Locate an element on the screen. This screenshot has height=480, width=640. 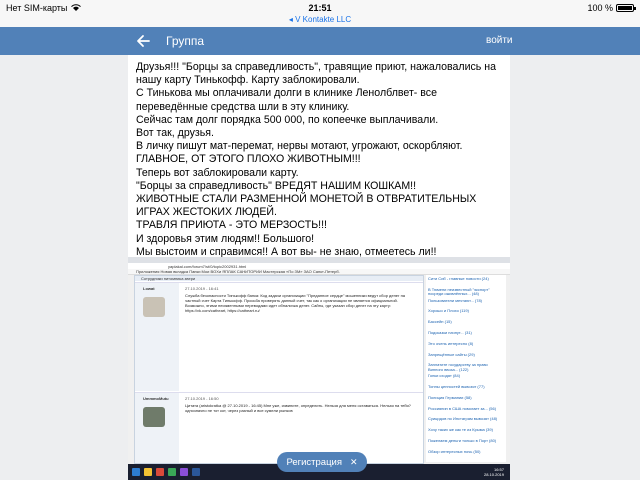
app-icon is located at coordinates (184, 472).